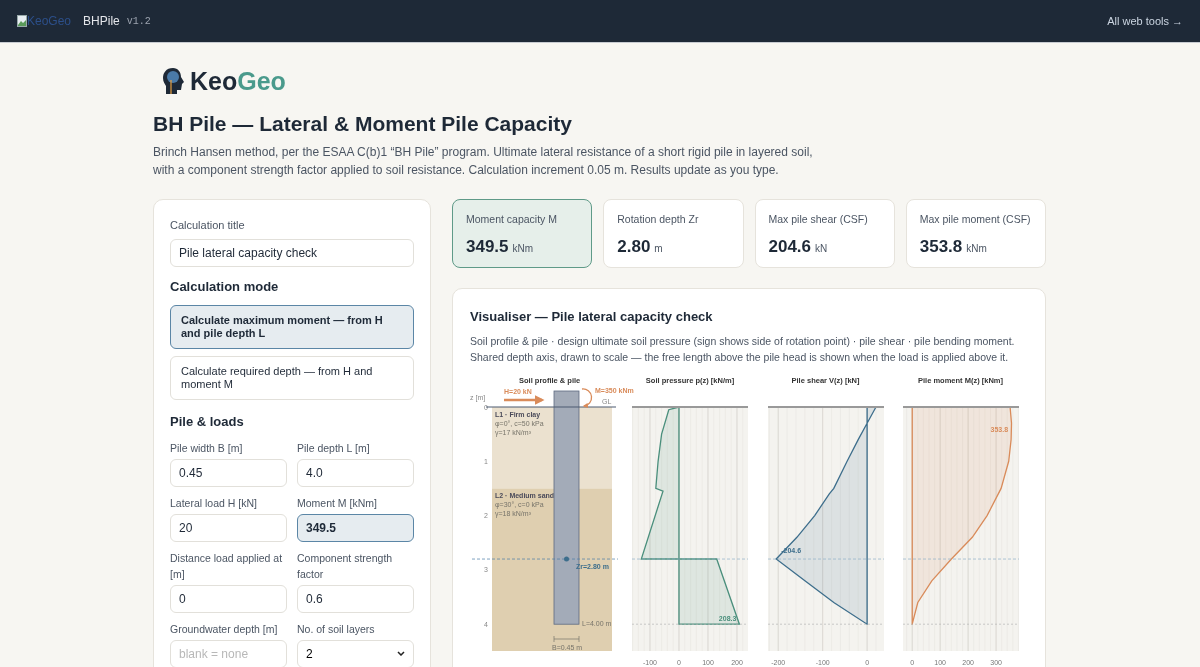 Image resolution: width=1200 pixels, height=667 pixels. I want to click on input-field: blank = none, so click(228, 653).